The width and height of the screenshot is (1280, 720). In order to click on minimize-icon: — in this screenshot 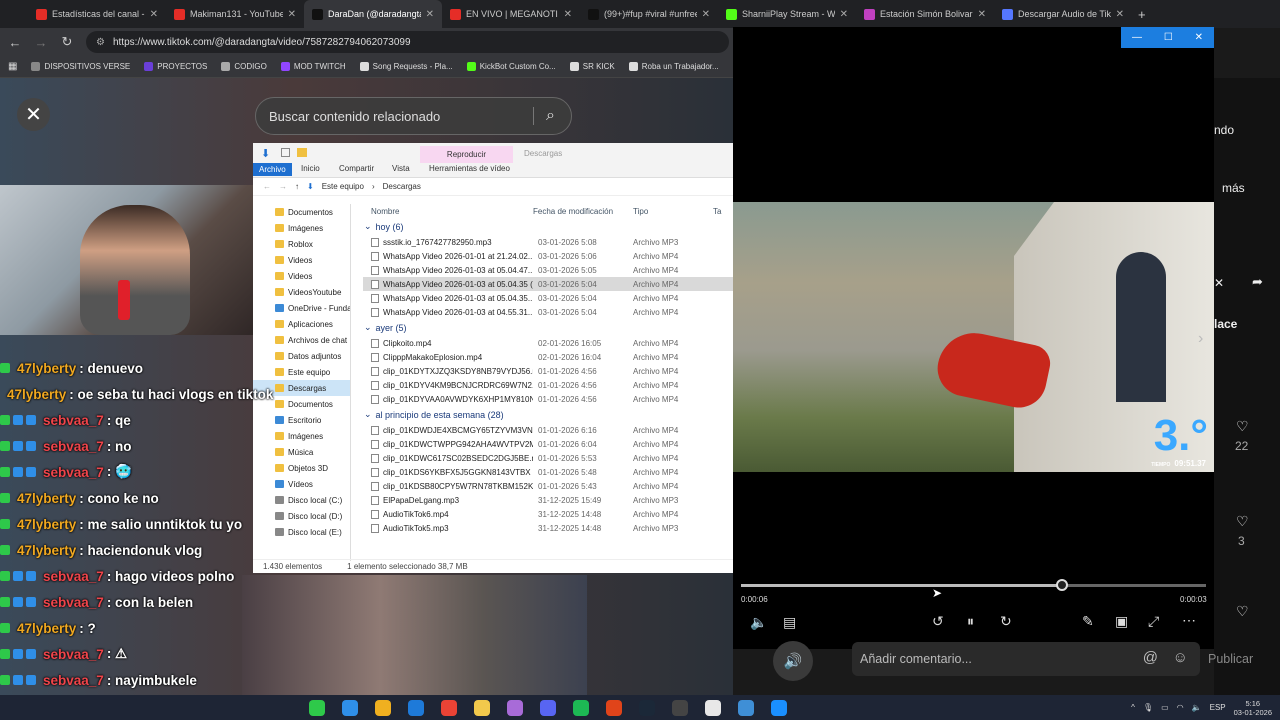, I will do `click(1137, 37)`.